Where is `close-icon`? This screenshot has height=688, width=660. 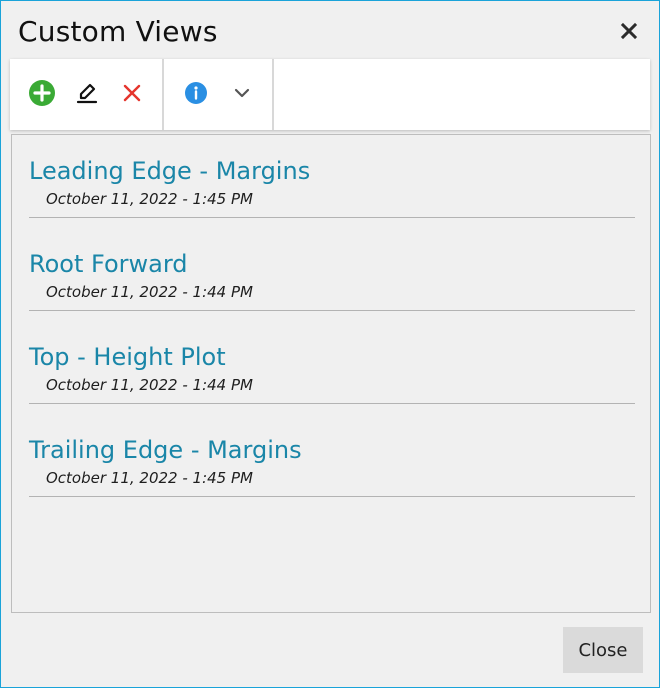
close-icon is located at coordinates (629, 31).